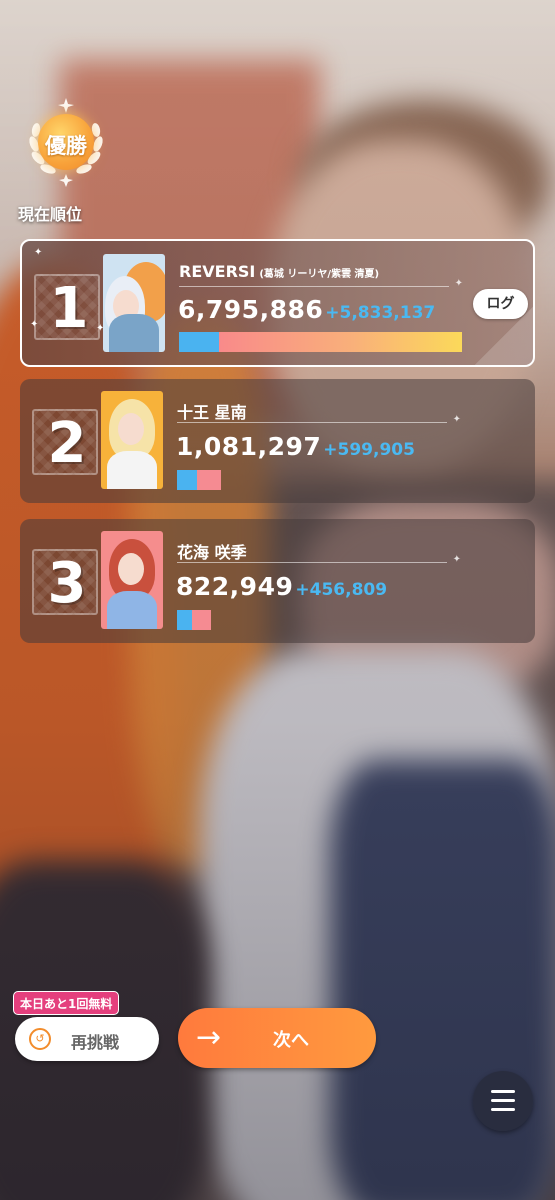 The image size is (555, 1200). I want to click on ranking-card-3: 3 花海 咲季 822,949+456,809, so click(277, 581).